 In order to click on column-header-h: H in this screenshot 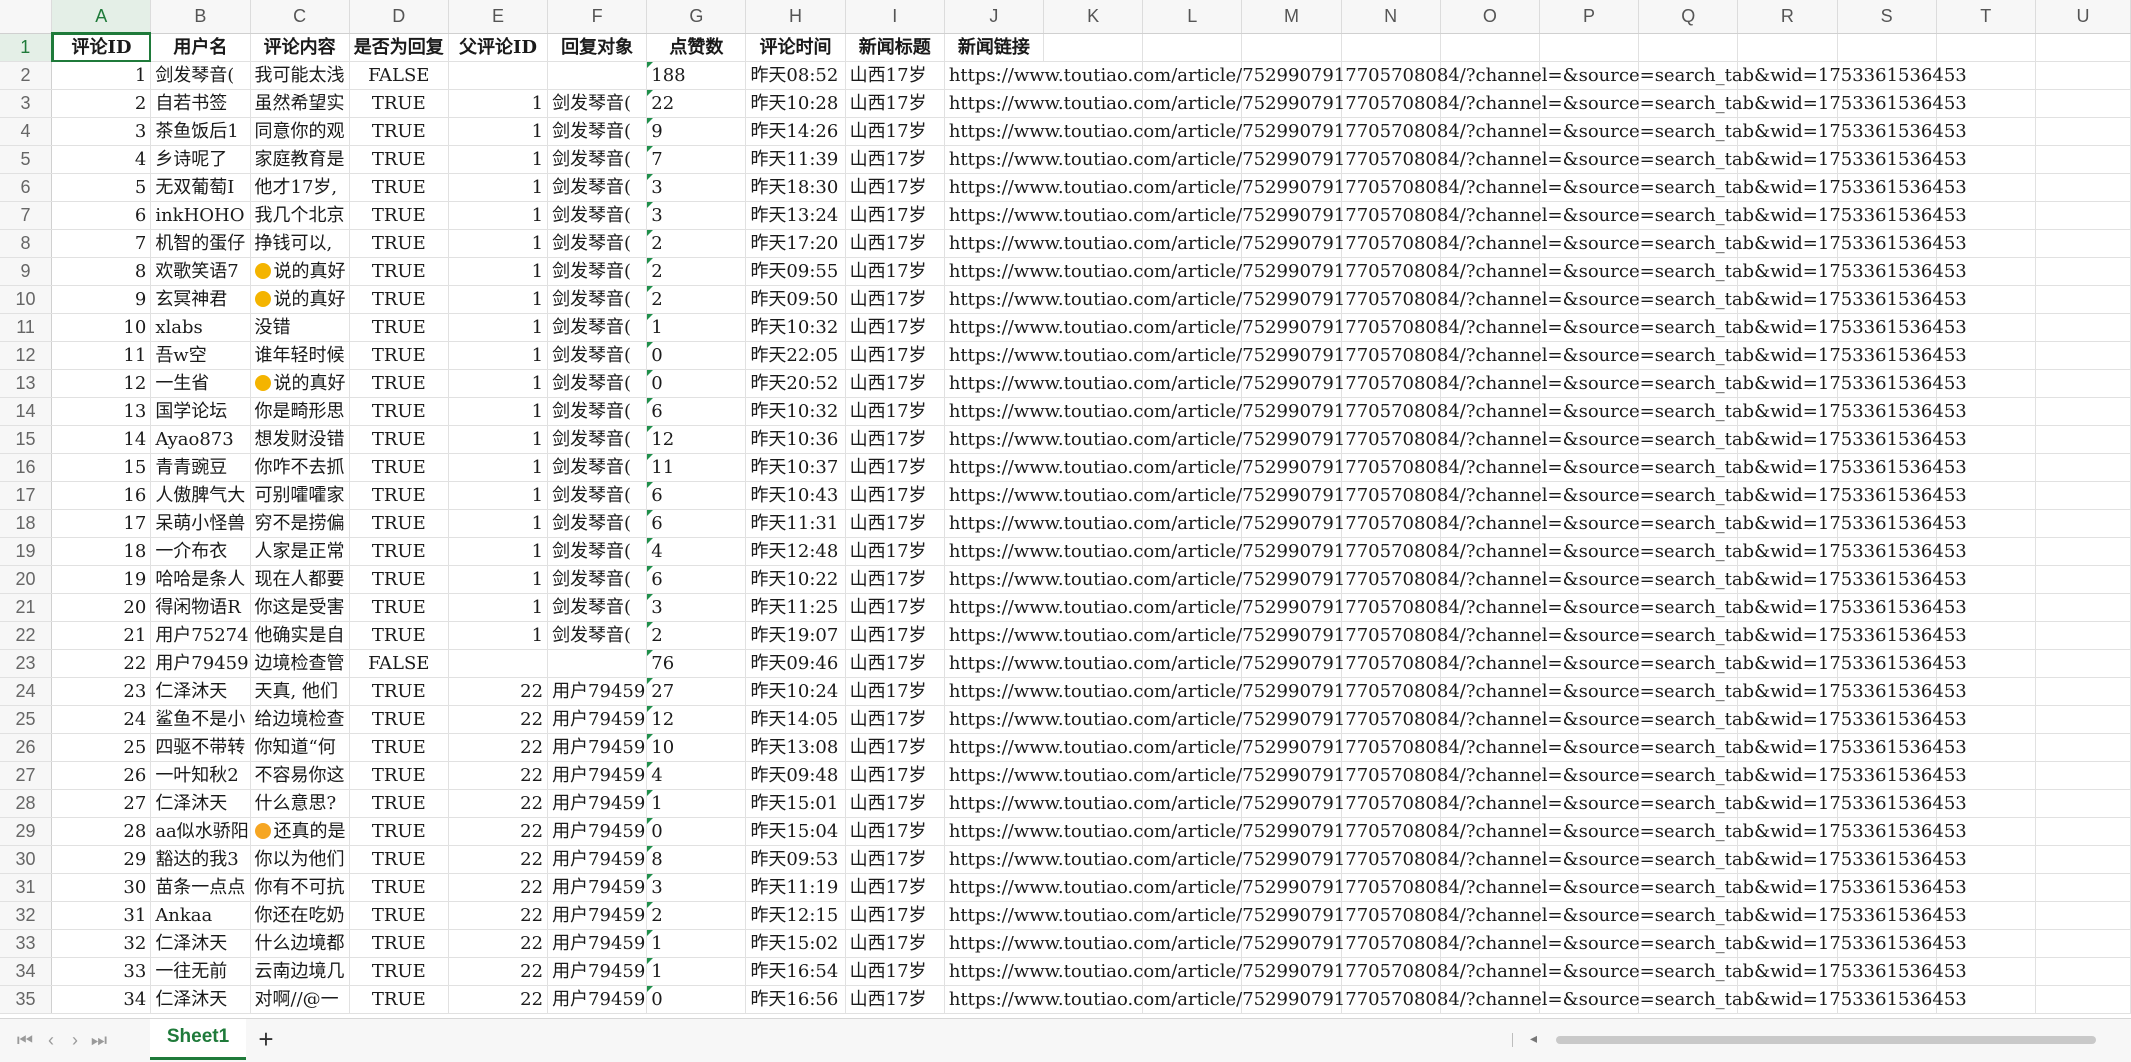, I will do `click(795, 17)`.